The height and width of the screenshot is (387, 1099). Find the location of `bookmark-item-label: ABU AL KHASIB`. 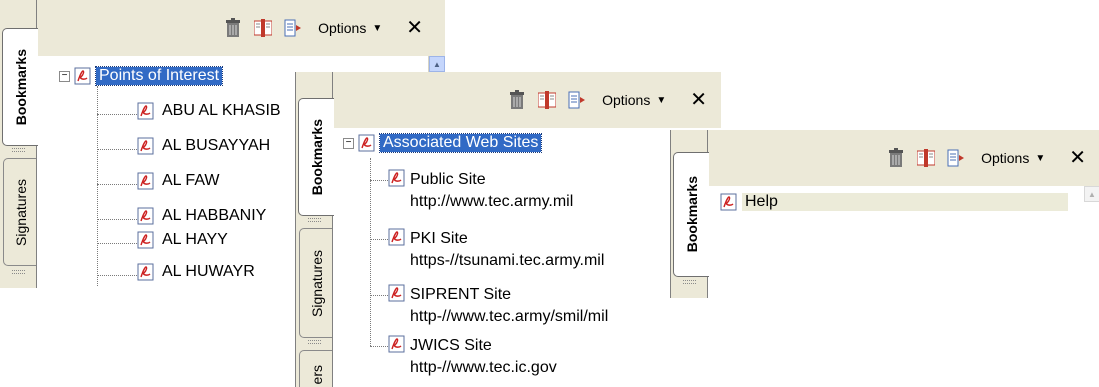

bookmark-item-label: ABU AL KHASIB is located at coordinates (221, 110).